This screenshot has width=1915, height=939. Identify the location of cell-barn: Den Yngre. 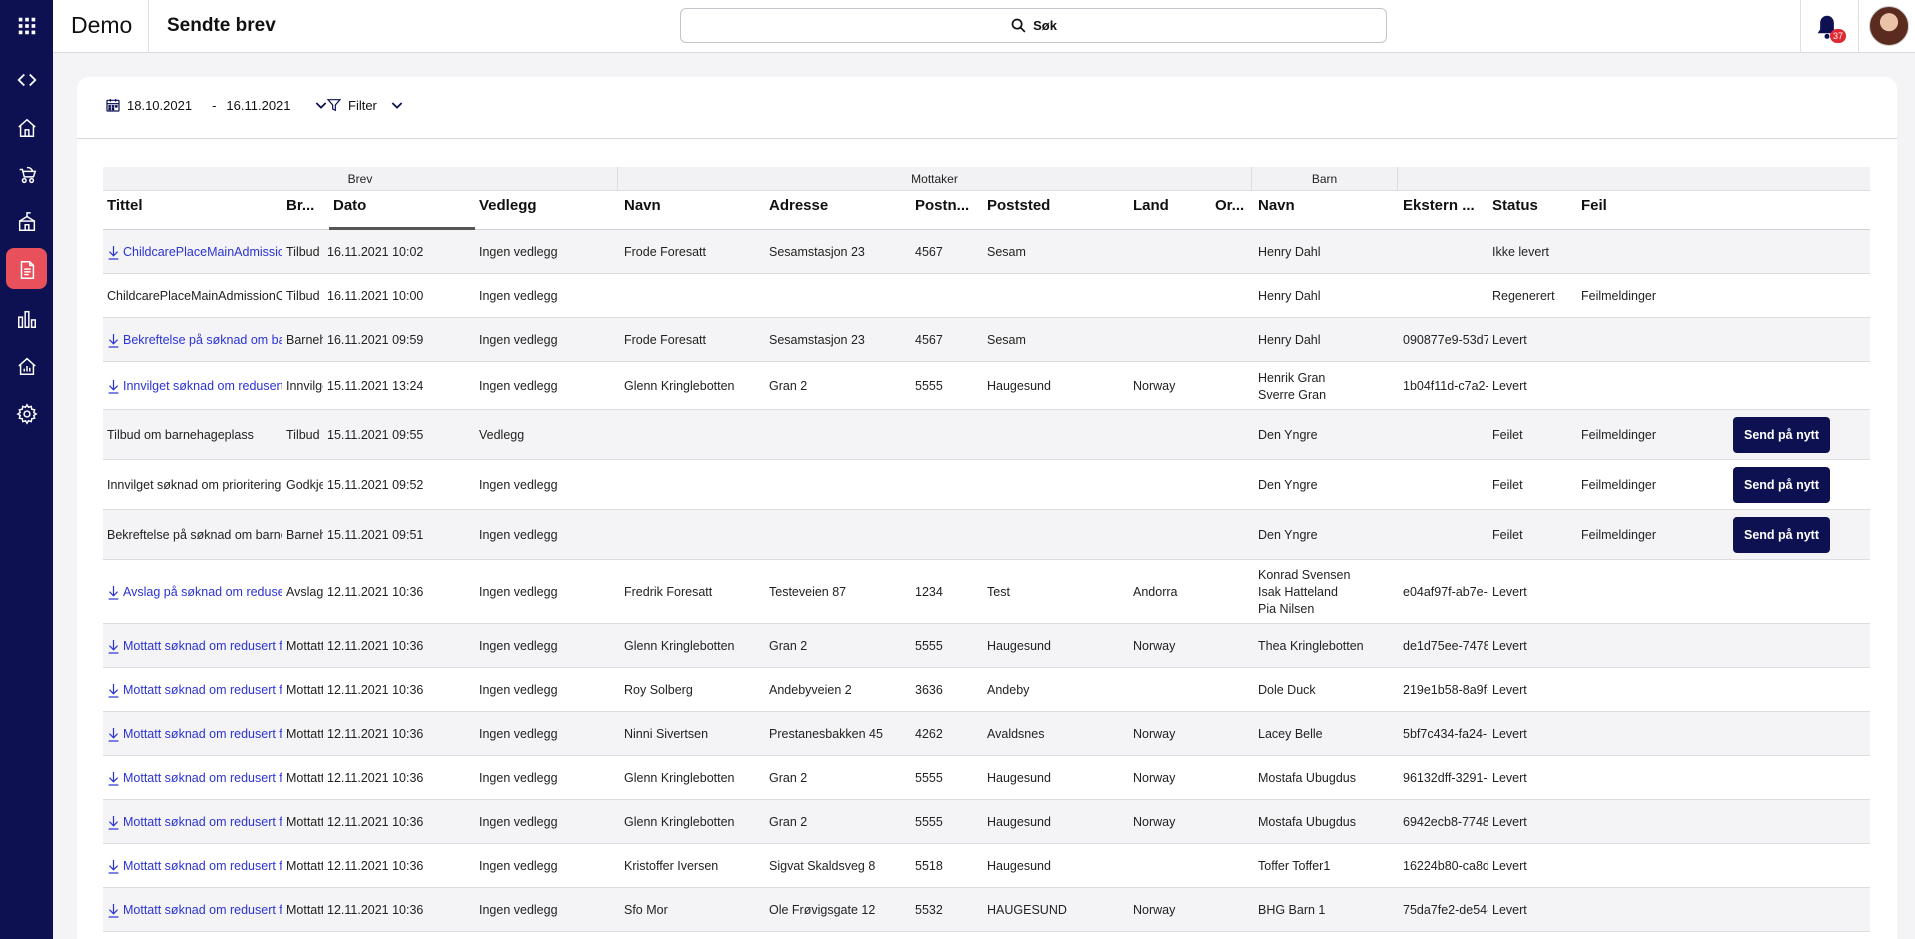
(1326, 435).